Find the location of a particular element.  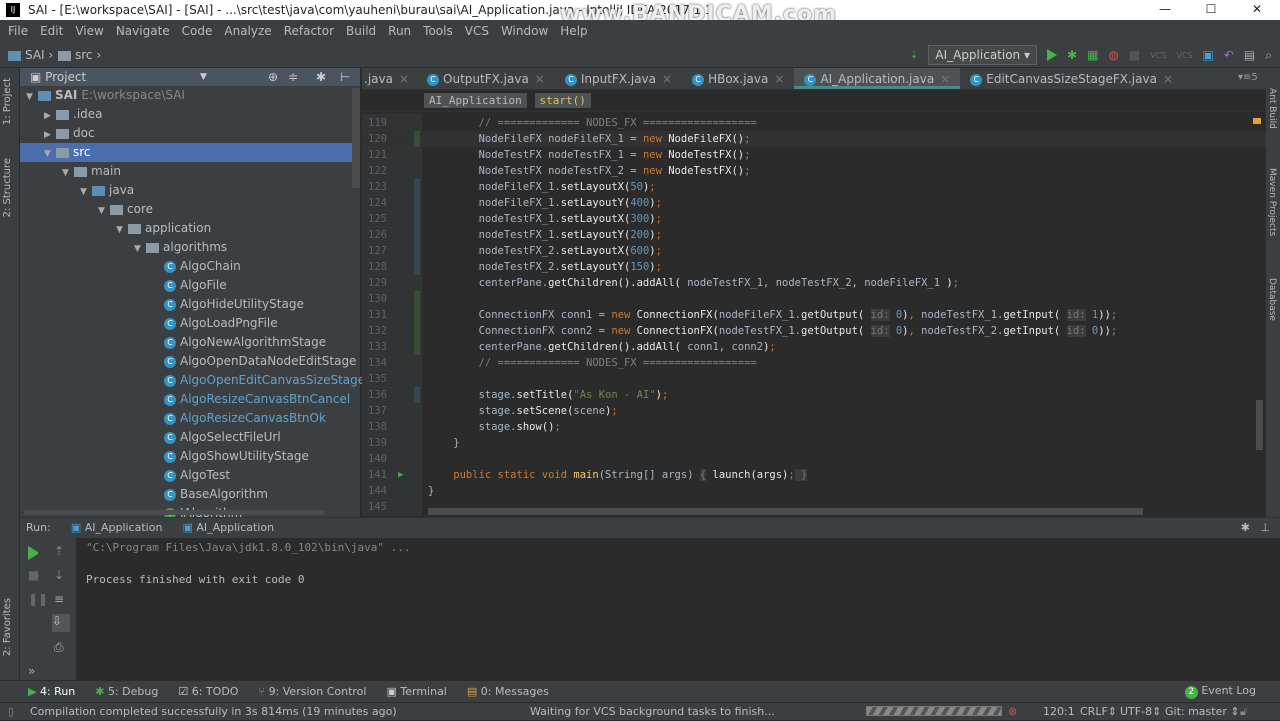

tree-item: ▼ core is located at coordinates (190, 209).